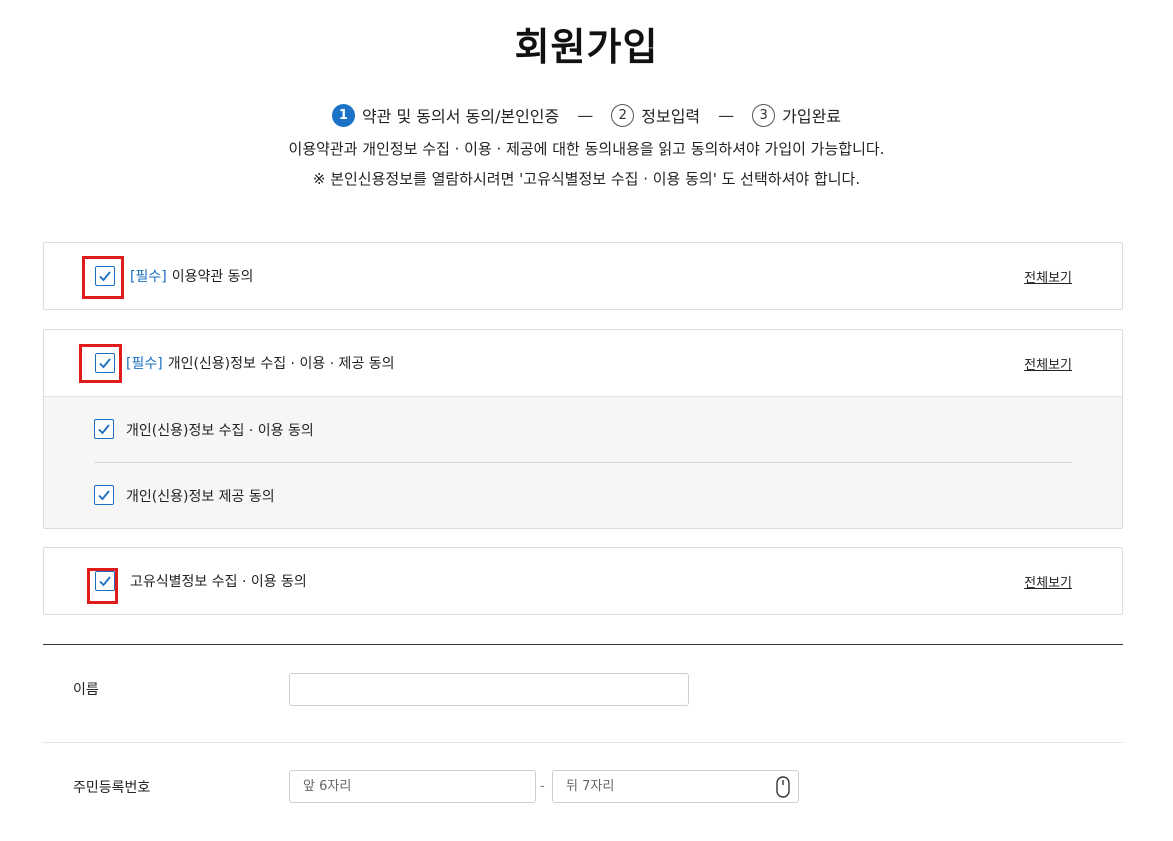 This screenshot has width=1173, height=841. I want to click on personal-info-label-wrap: [필수] 개인(신용)정보 수집 · 이용 · 제공 동의, so click(260, 363).